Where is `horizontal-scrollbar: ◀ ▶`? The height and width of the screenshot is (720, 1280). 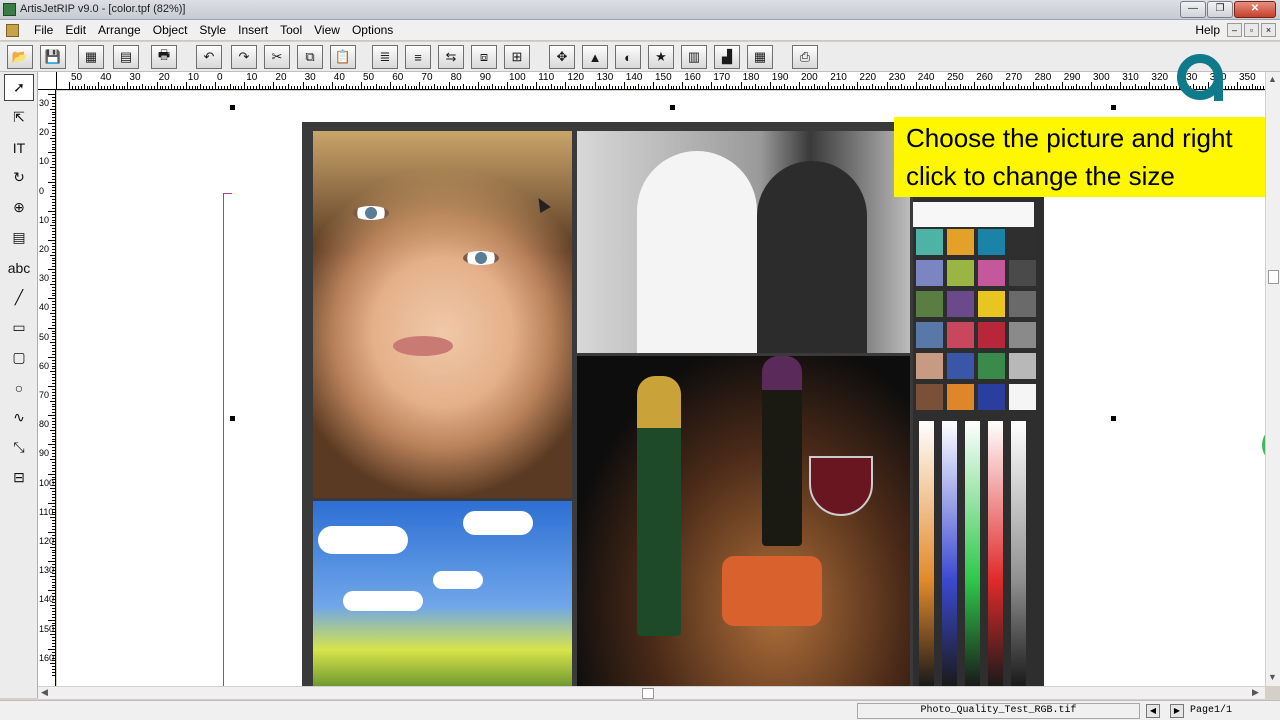
horizontal-scrollbar: ◀ ▶ is located at coordinates (651, 692).